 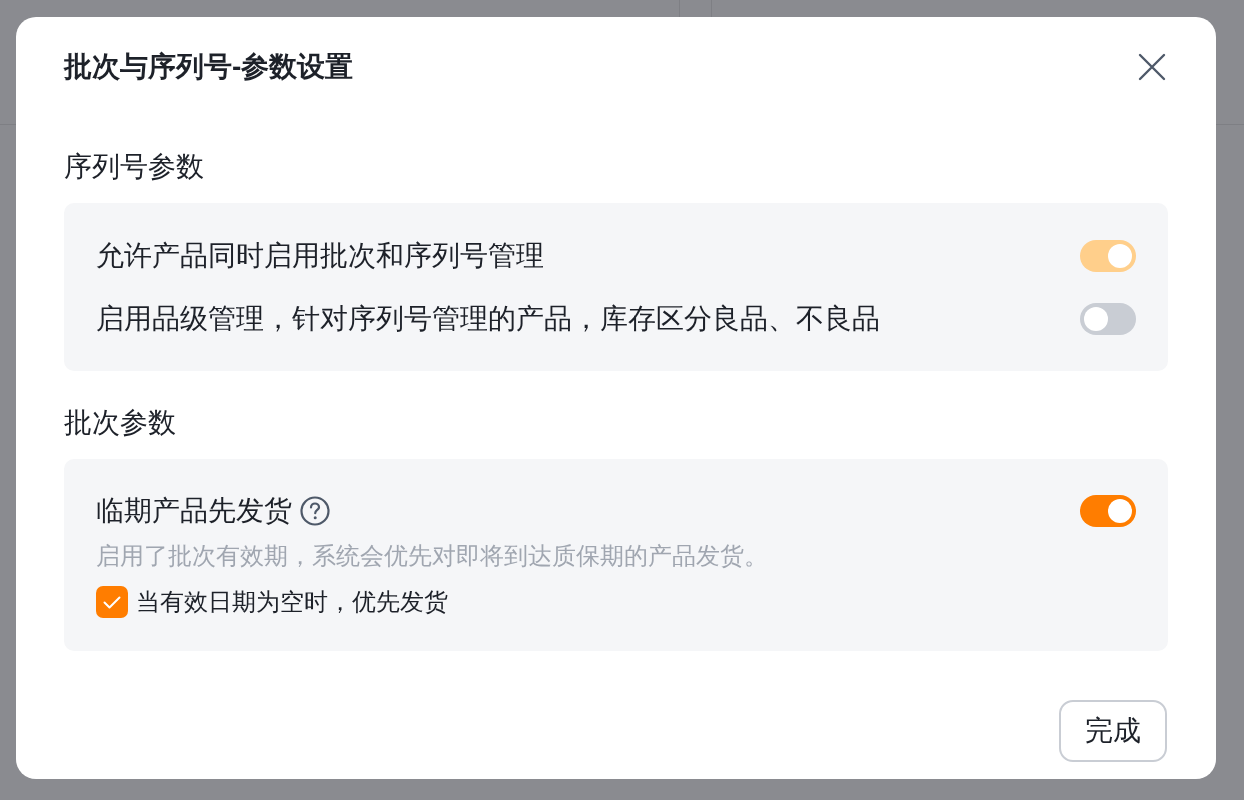 I want to click on dialog-title: 批次与序列号-参数设置, so click(x=209, y=67).